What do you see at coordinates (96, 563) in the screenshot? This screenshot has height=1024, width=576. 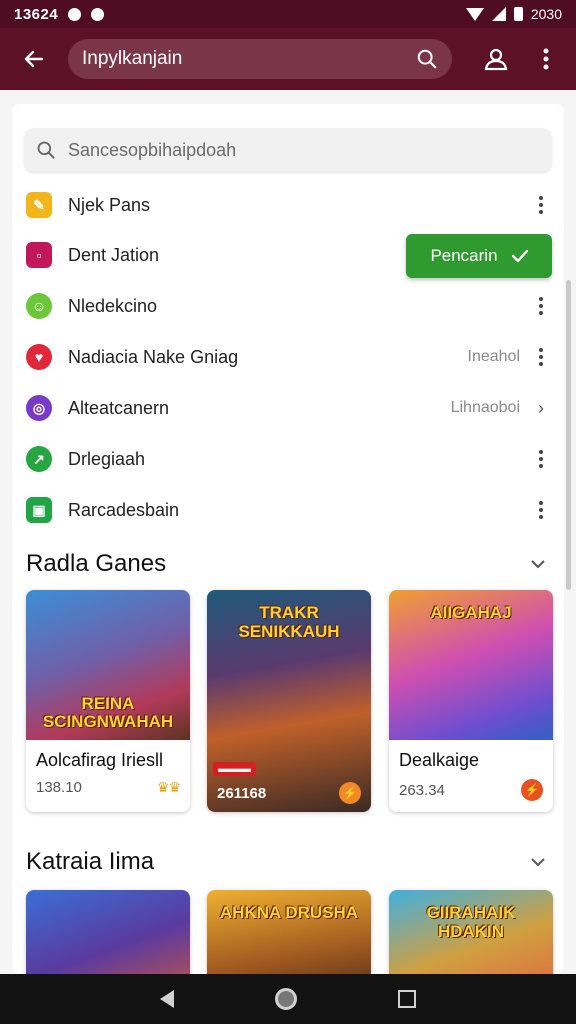 I see `section-title: Radla Ganes` at bounding box center [96, 563].